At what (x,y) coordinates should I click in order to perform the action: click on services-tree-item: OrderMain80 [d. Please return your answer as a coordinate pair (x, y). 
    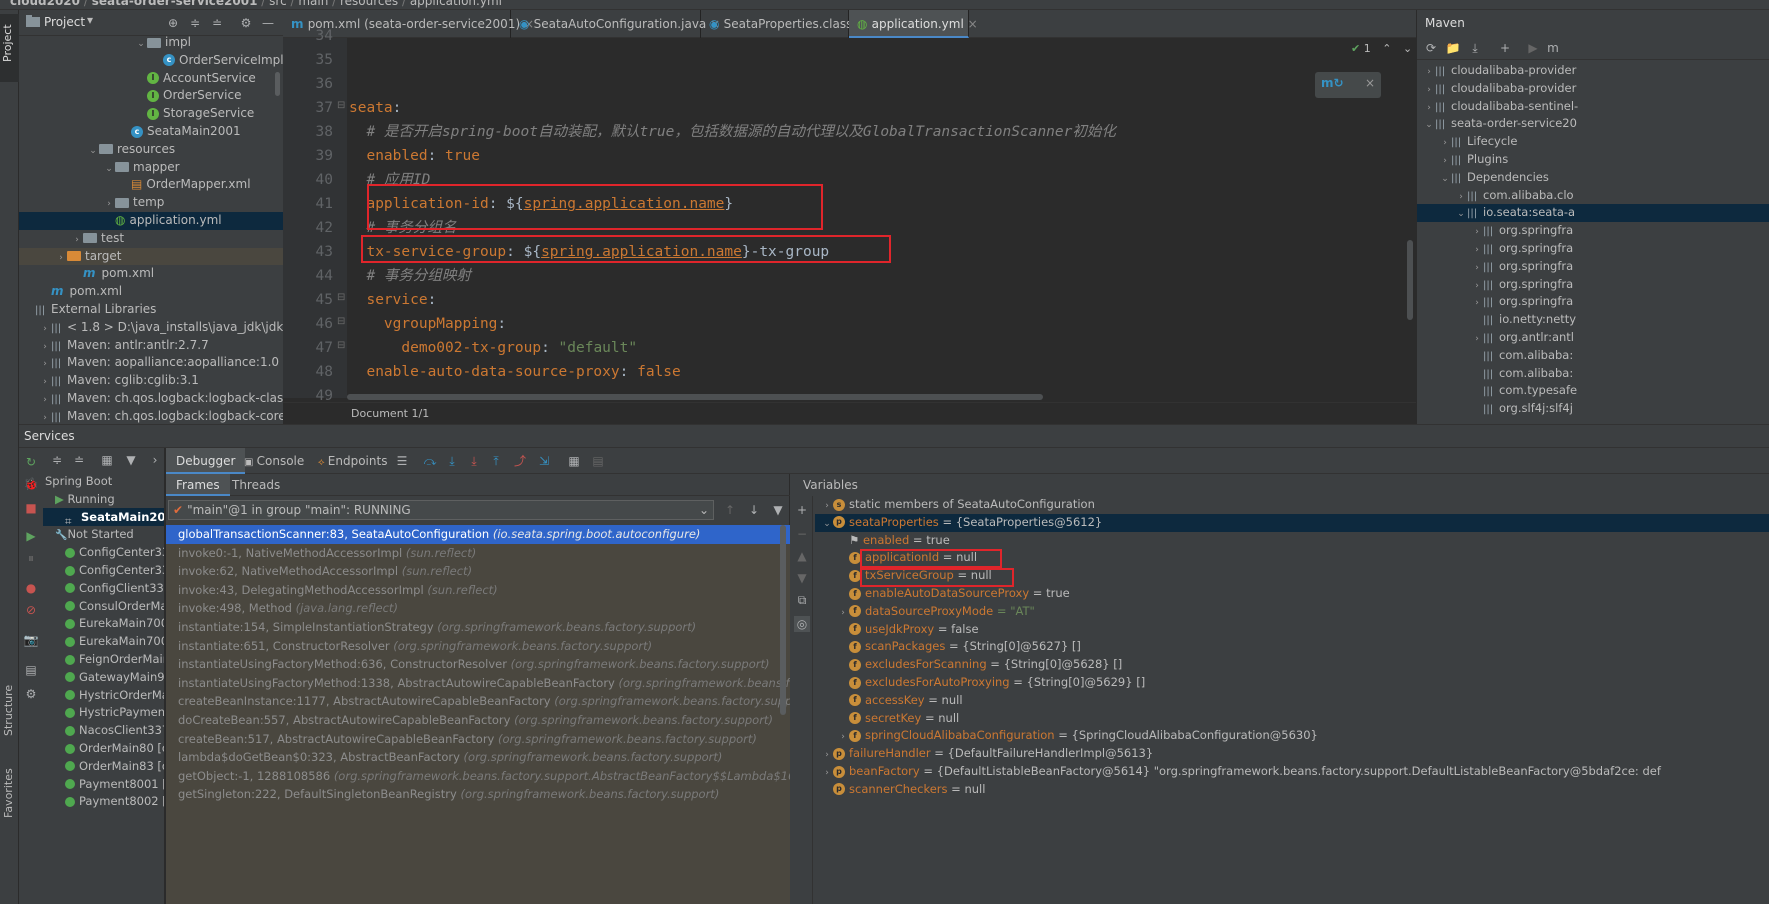
    Looking at the image, I should click on (103, 748).